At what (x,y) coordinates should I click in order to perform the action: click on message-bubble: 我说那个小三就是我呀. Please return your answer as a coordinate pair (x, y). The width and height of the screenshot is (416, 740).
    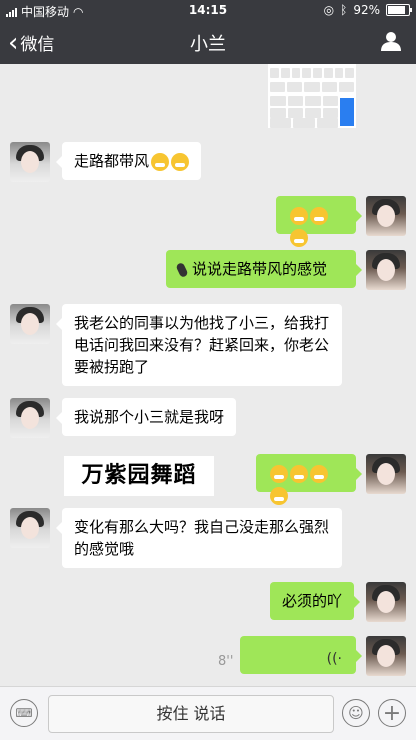
    Looking at the image, I should click on (146, 417).